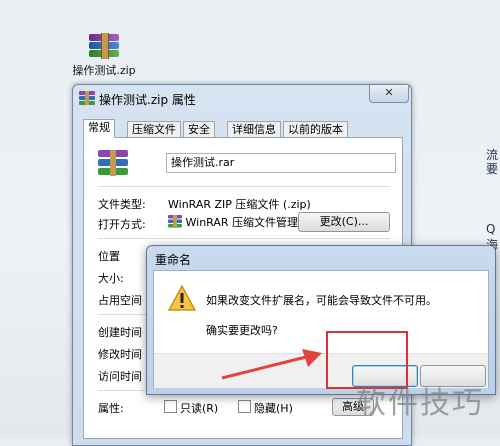 Image resolution: width=500 pixels, height=446 pixels. I want to click on open-with-app: WinRAR 压缩文件管理, so click(233, 222).